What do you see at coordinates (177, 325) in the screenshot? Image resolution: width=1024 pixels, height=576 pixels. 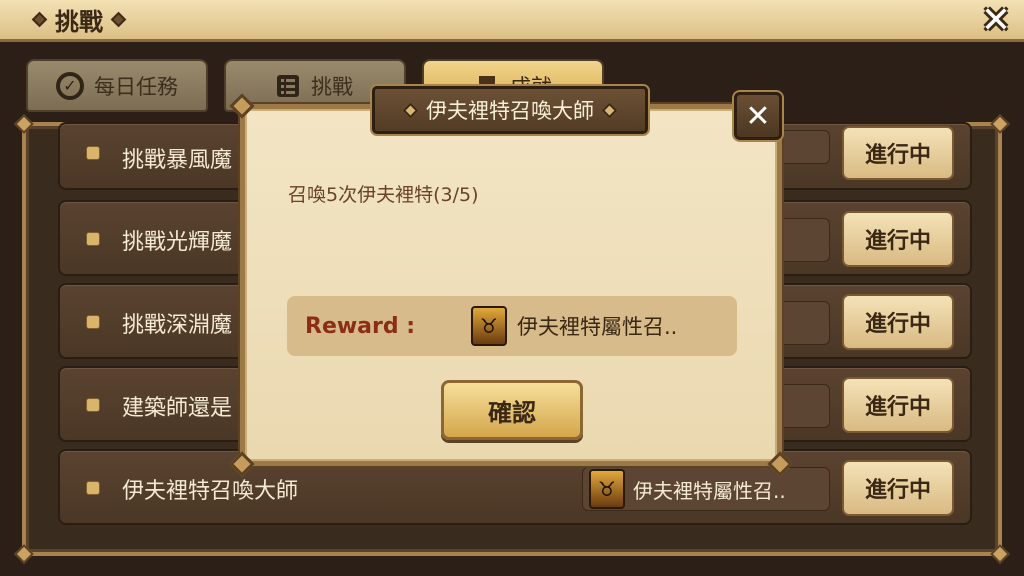 I see `achievement-name: 挑戰深淵魔` at bounding box center [177, 325].